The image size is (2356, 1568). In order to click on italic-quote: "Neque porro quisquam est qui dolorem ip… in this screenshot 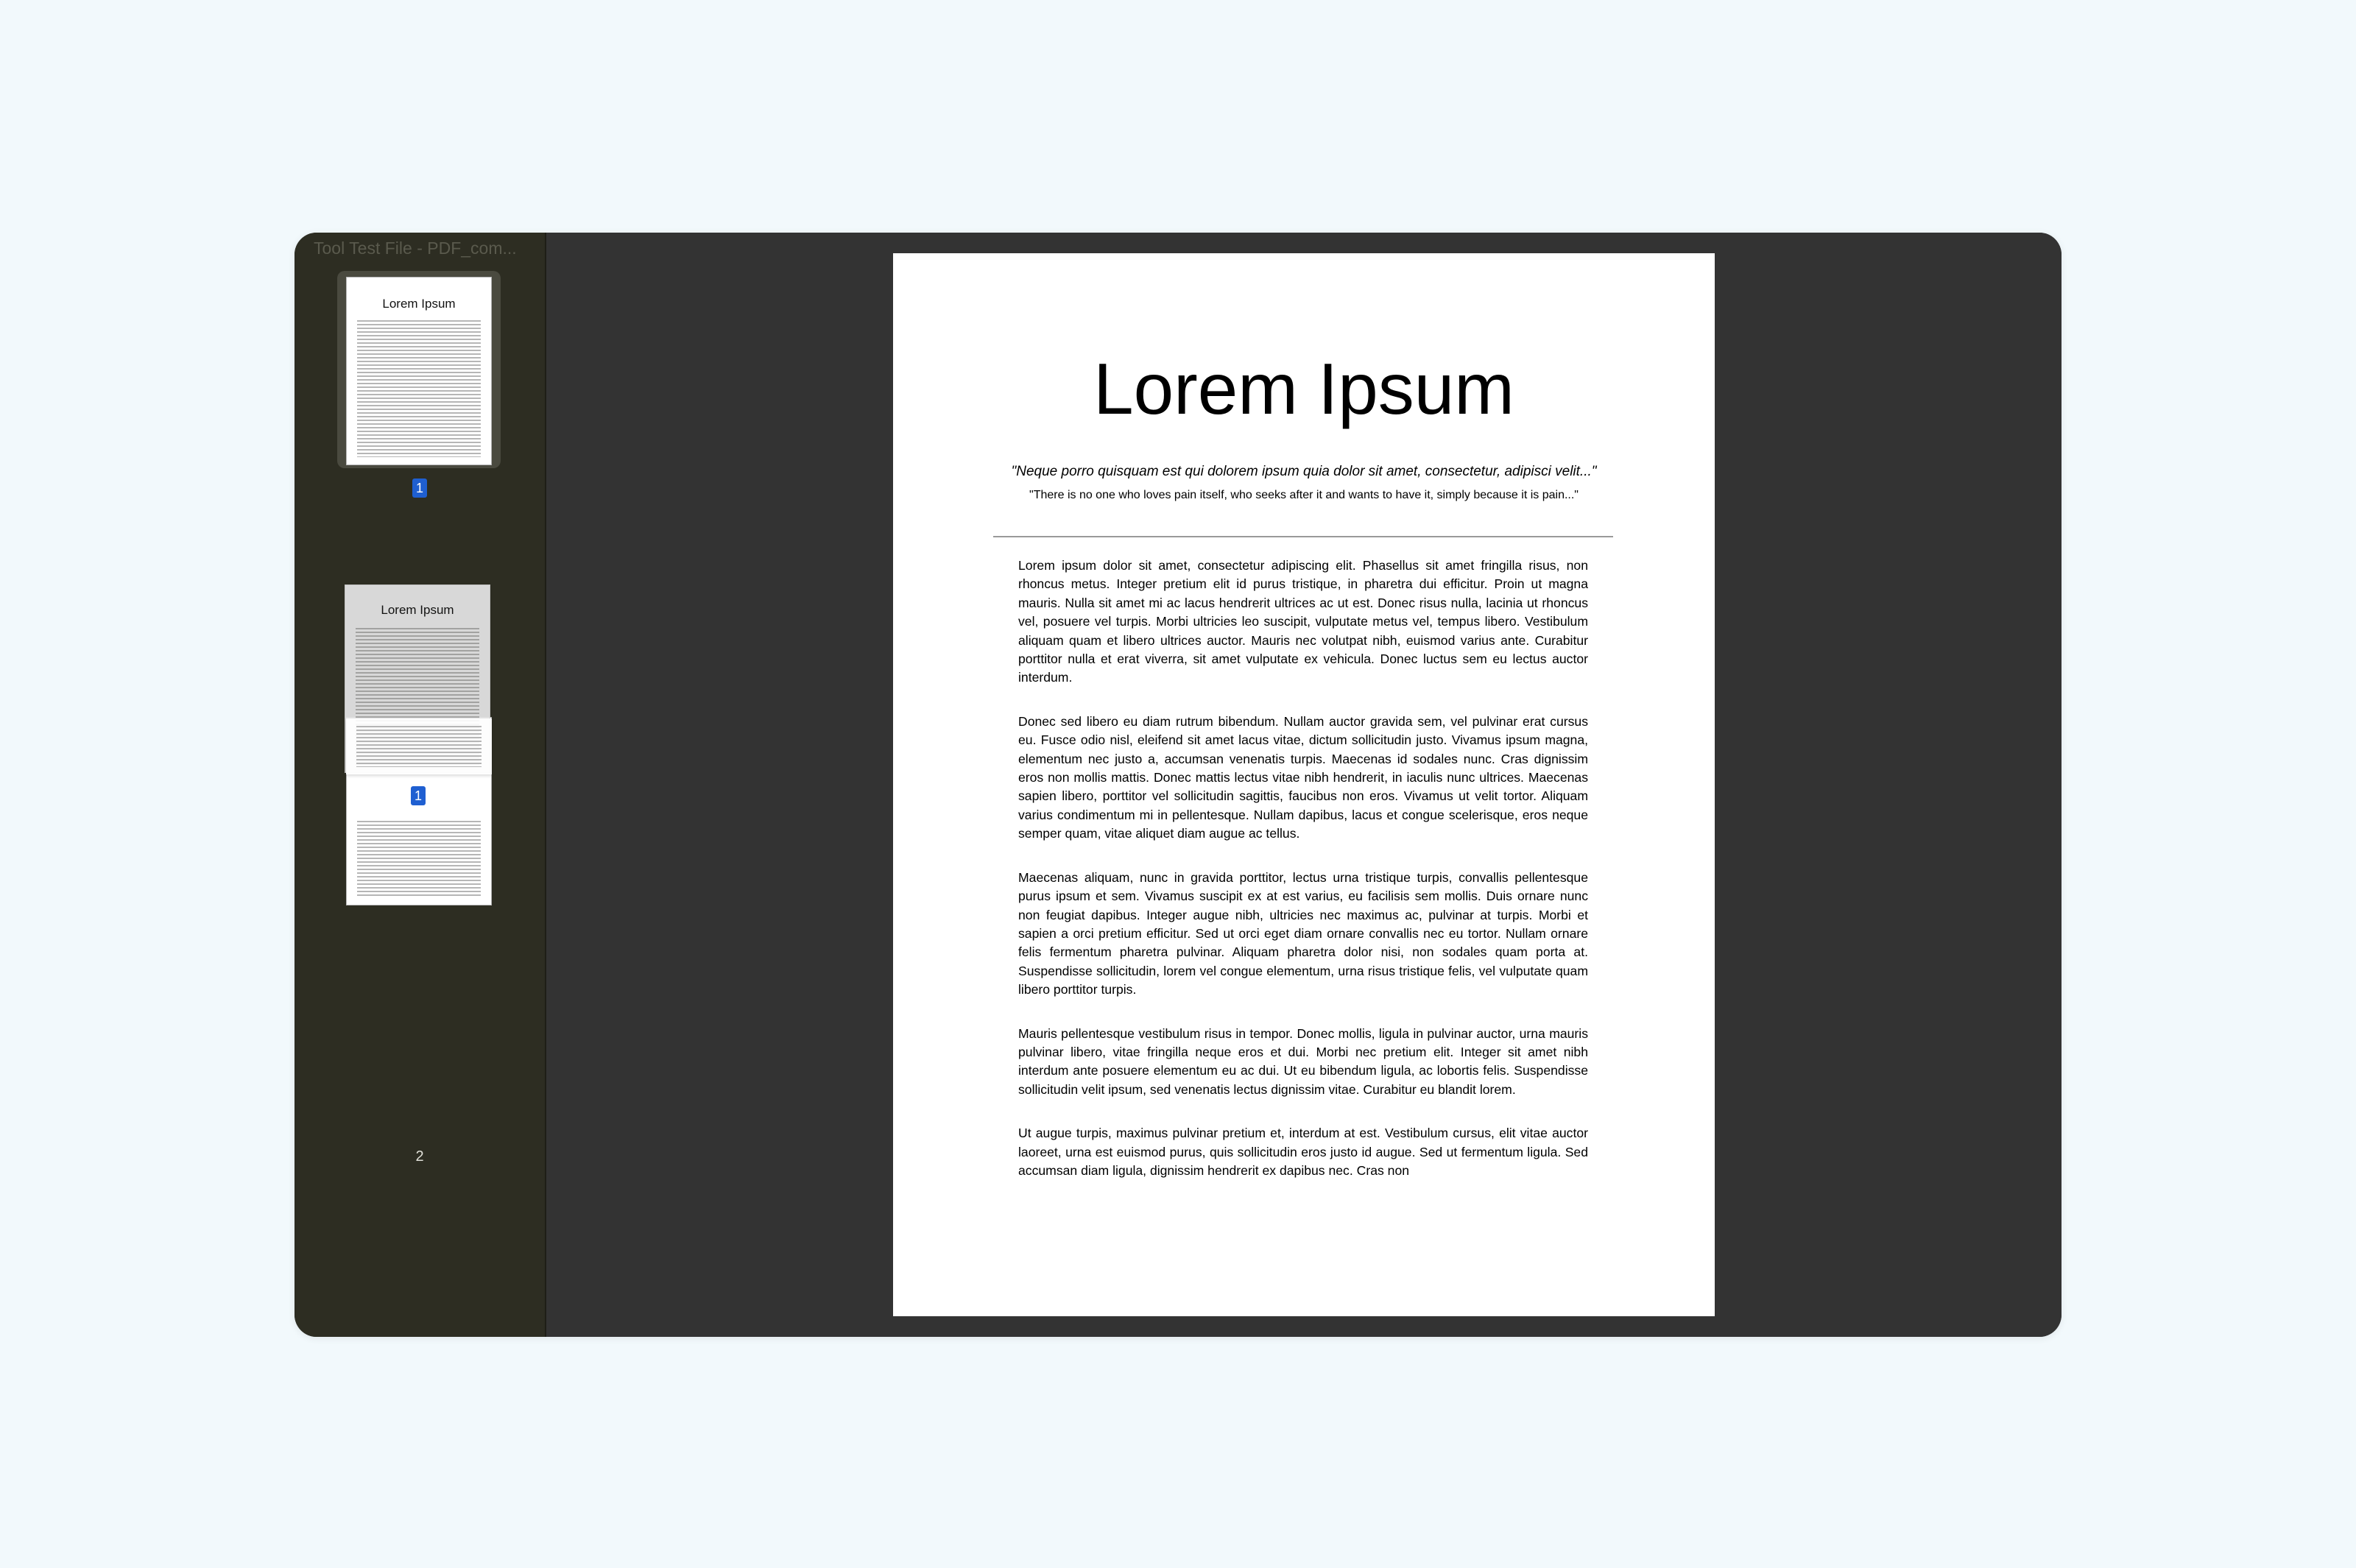, I will do `click(1304, 472)`.